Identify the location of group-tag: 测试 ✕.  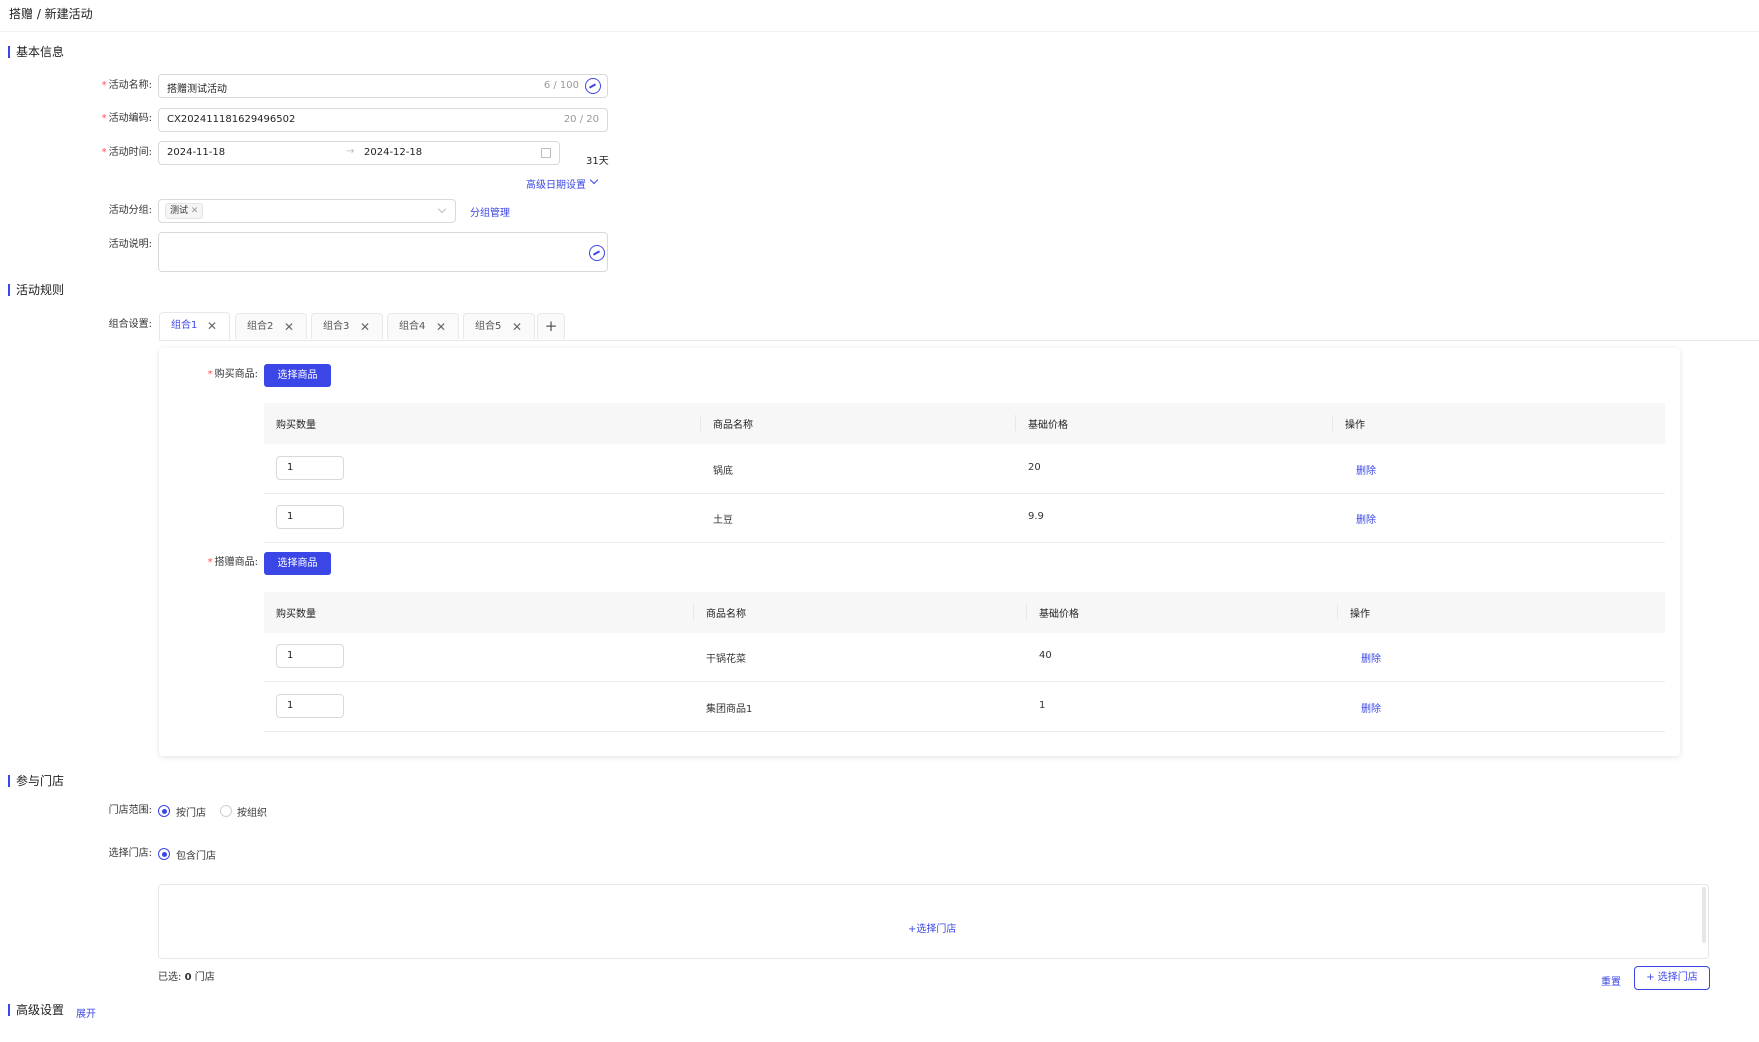
(184, 211).